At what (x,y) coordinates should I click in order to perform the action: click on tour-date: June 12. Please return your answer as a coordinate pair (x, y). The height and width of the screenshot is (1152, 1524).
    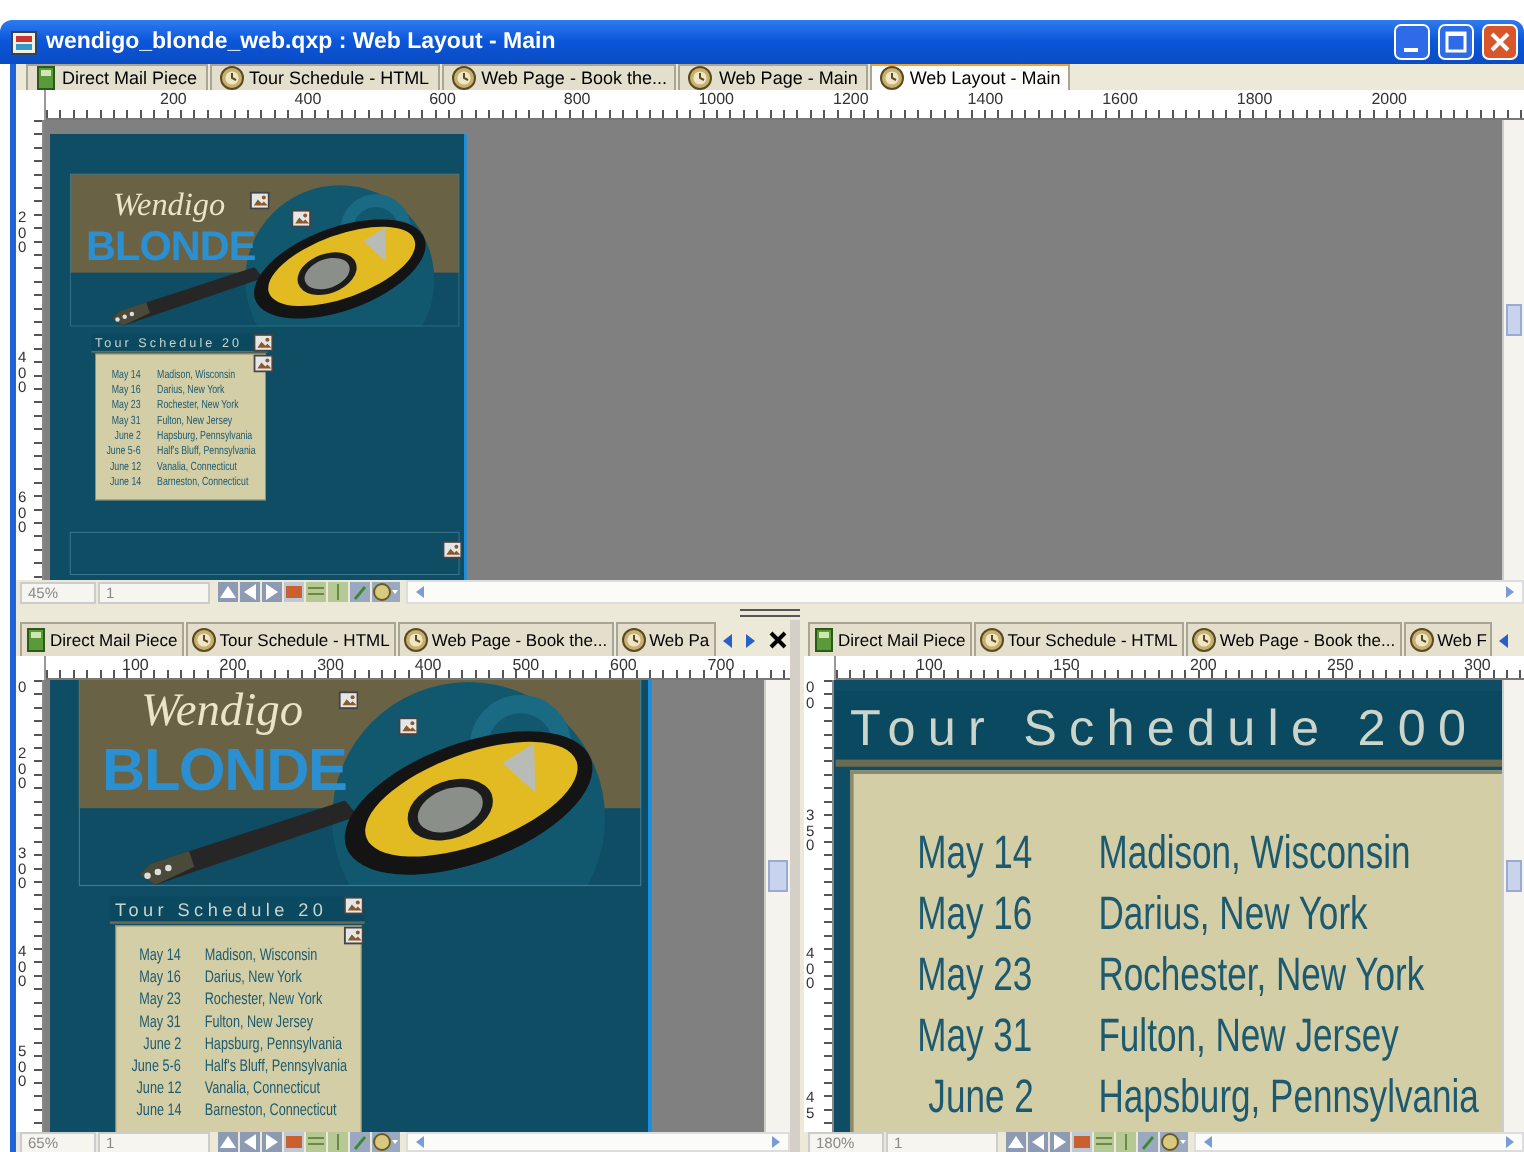
    Looking at the image, I should click on (159, 1087).